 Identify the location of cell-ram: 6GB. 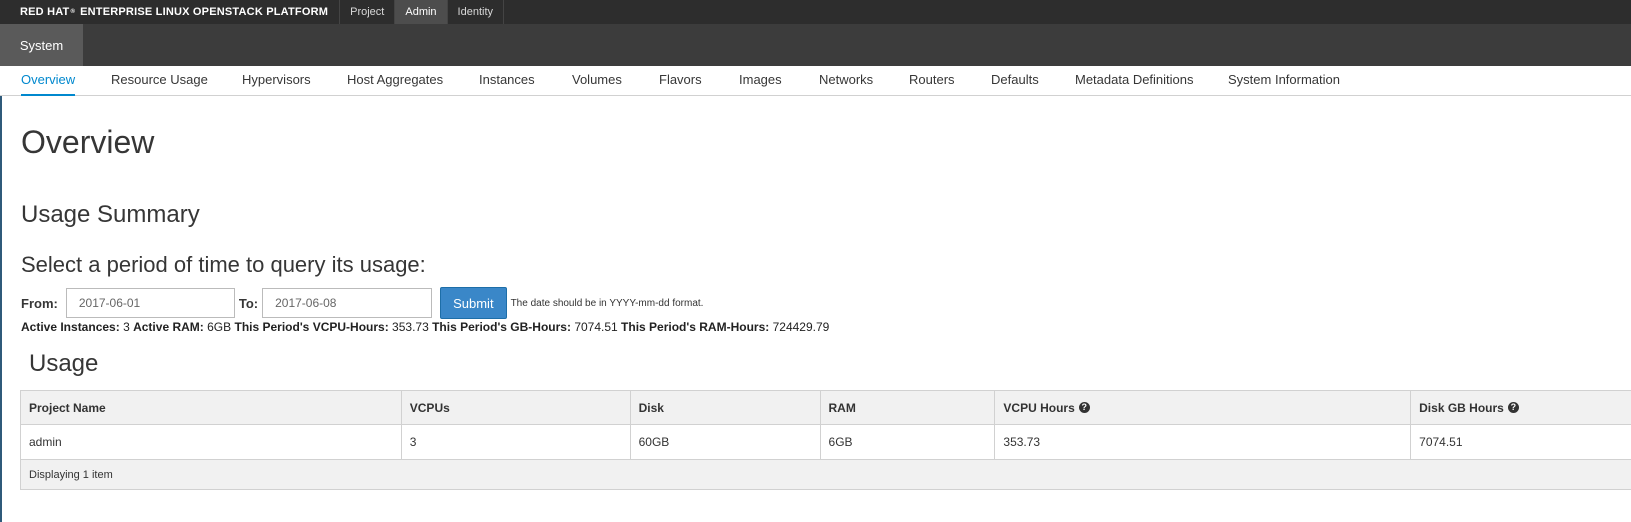
(908, 442).